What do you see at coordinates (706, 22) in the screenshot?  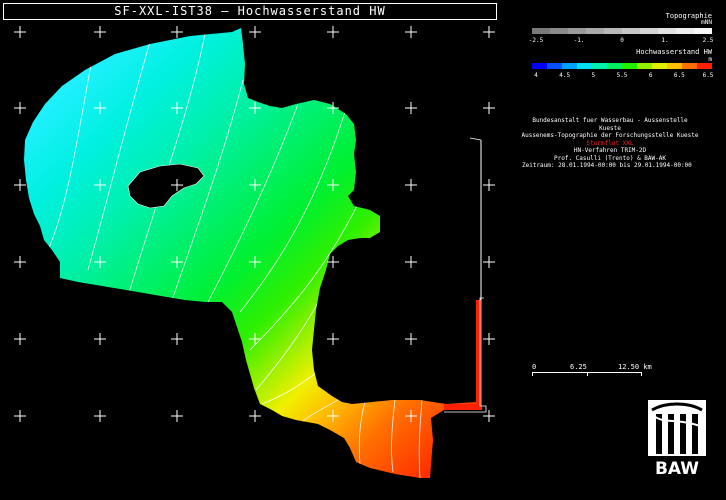 I see `topo-legend-unit: mNN` at bounding box center [706, 22].